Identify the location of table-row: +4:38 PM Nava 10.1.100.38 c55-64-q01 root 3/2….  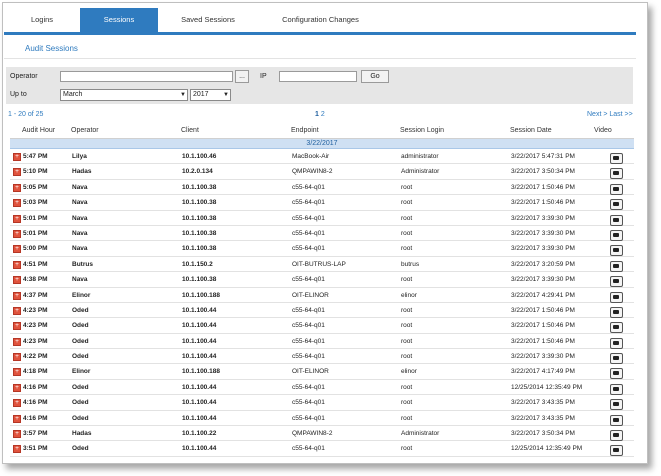
(322, 280).